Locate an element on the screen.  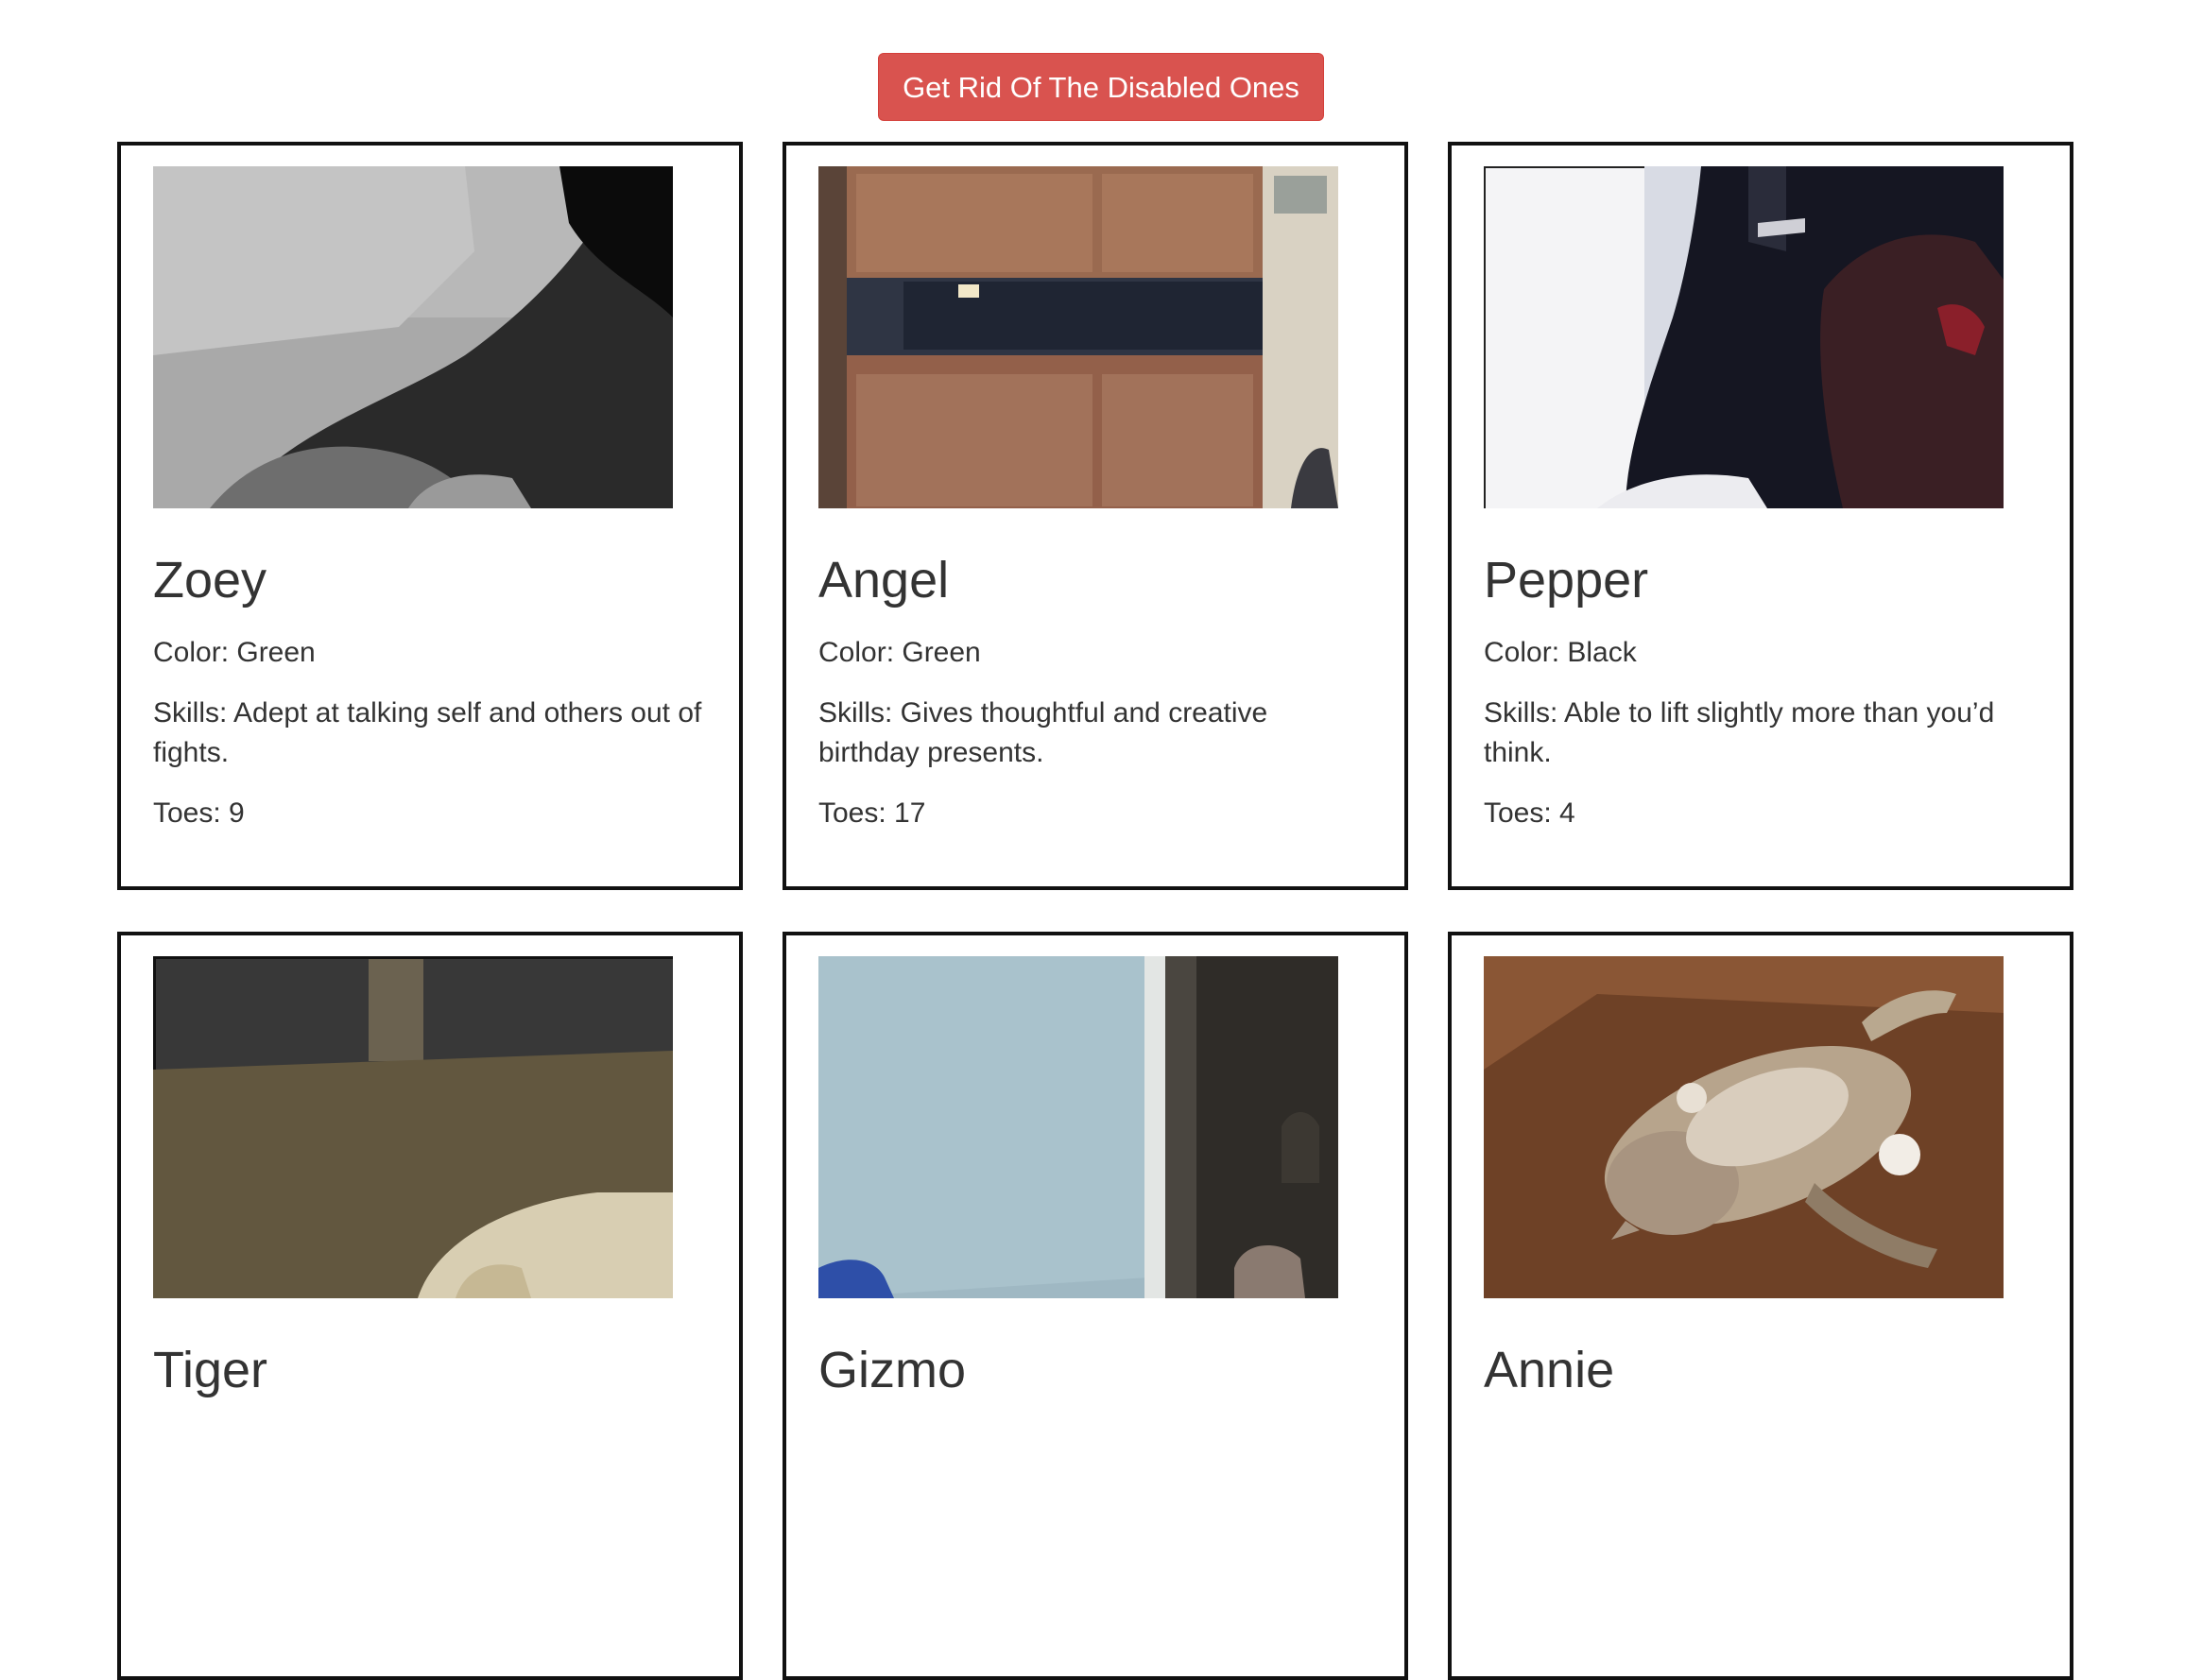
cat-name: Annie is located at coordinates (1549, 1370).